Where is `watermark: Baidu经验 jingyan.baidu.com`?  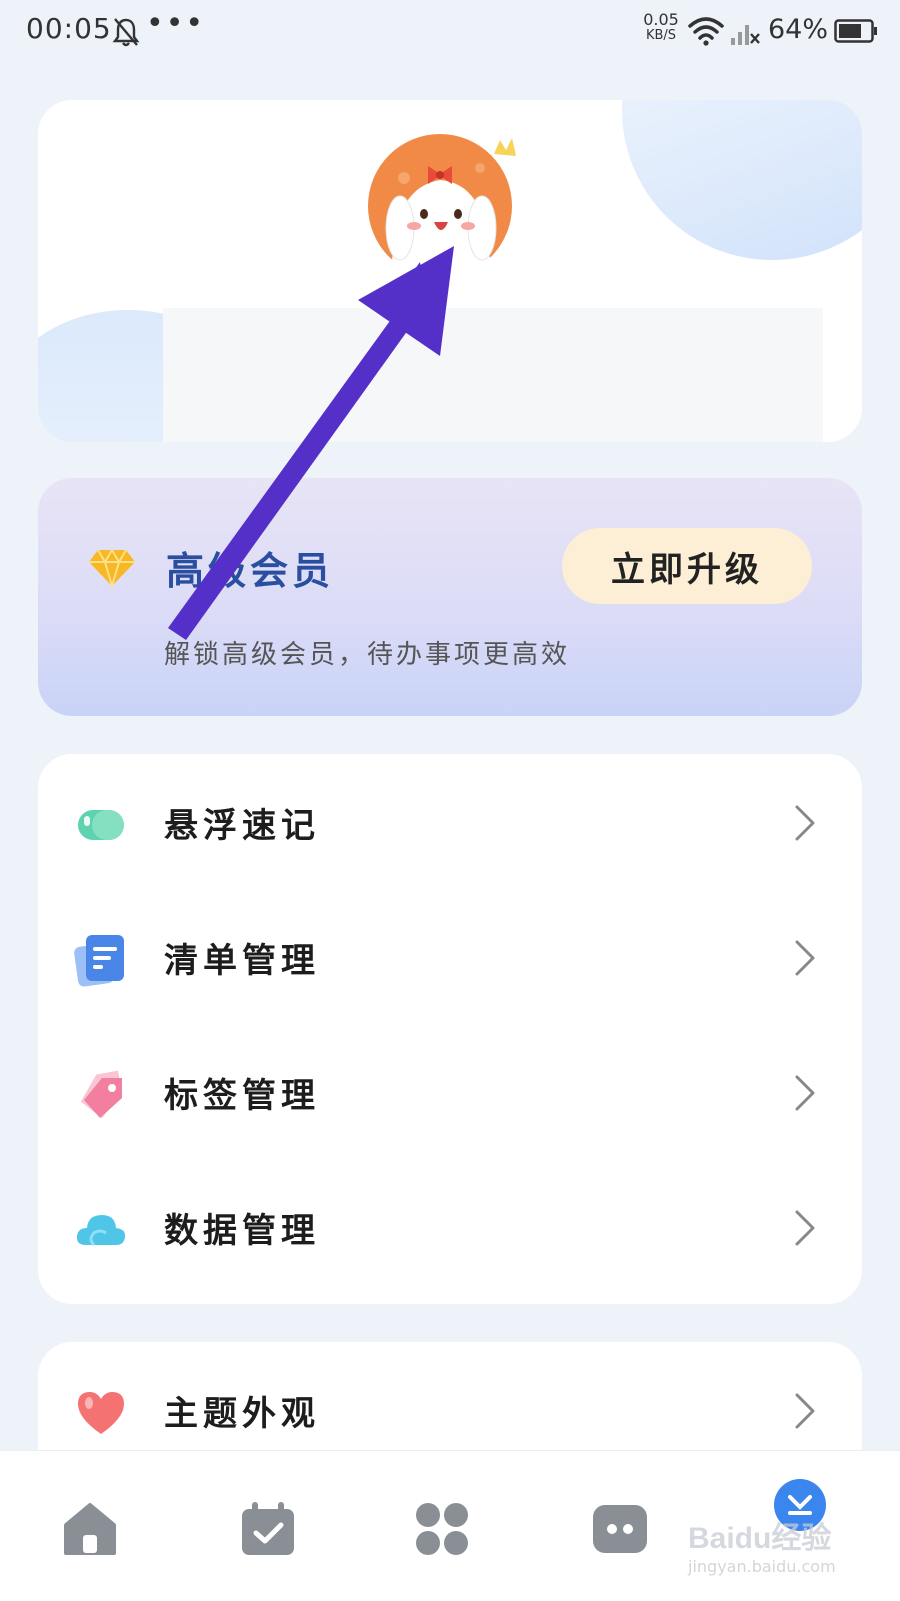 watermark: Baidu经验 jingyan.baidu.com is located at coordinates (762, 1549).